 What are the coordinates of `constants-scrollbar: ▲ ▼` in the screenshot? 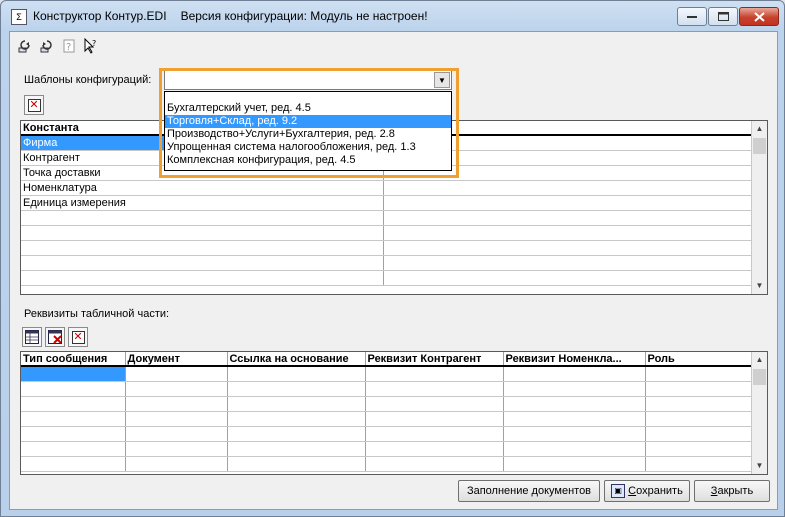 It's located at (759, 207).